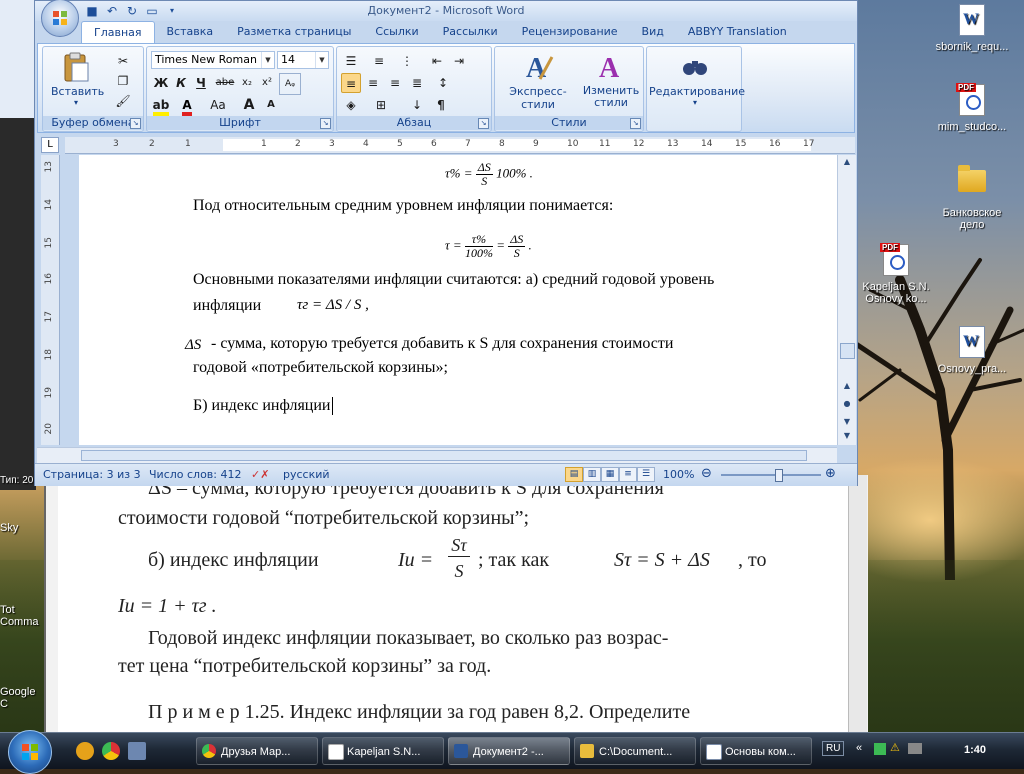 The width and height of the screenshot is (1024, 774). What do you see at coordinates (381, 105) in the screenshot?
I see `borders-icon: ⊞` at bounding box center [381, 105].